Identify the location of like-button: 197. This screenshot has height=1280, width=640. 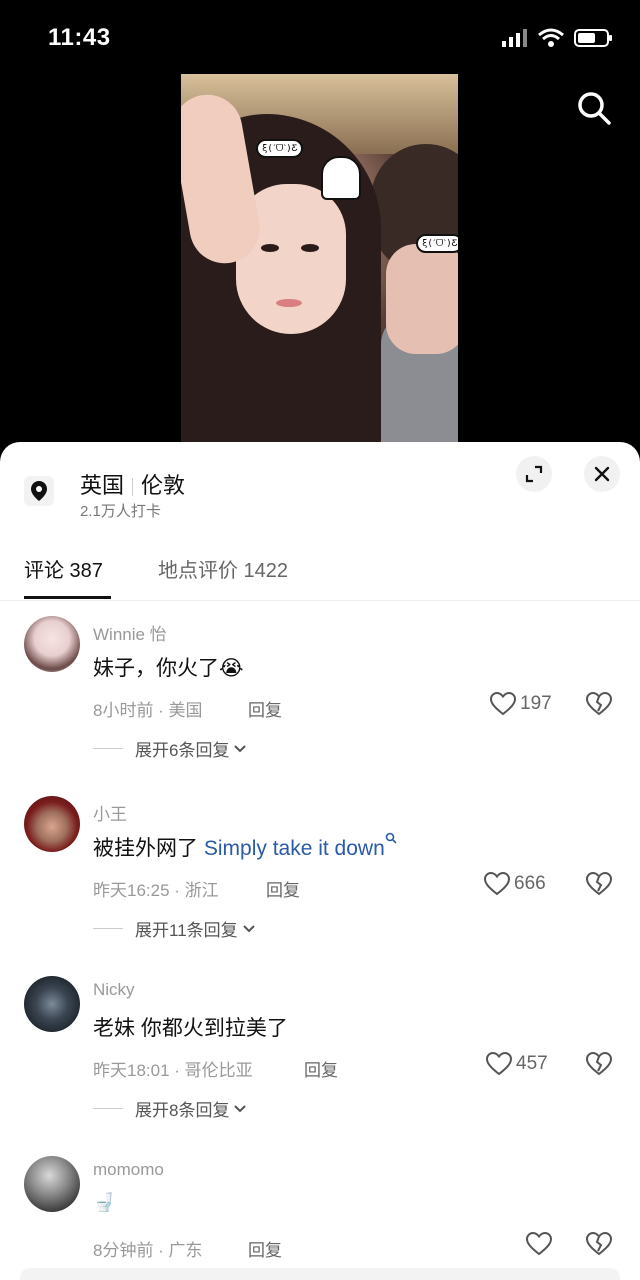
(521, 704).